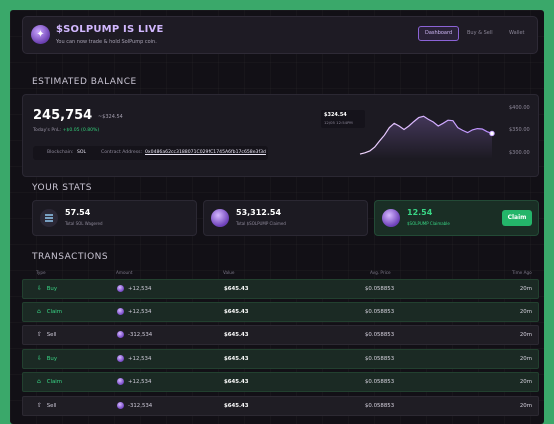 The width and height of the screenshot is (554, 424). What do you see at coordinates (84, 82) in the screenshot?
I see `balance-section-title: ESTIMATED BALANCE` at bounding box center [84, 82].